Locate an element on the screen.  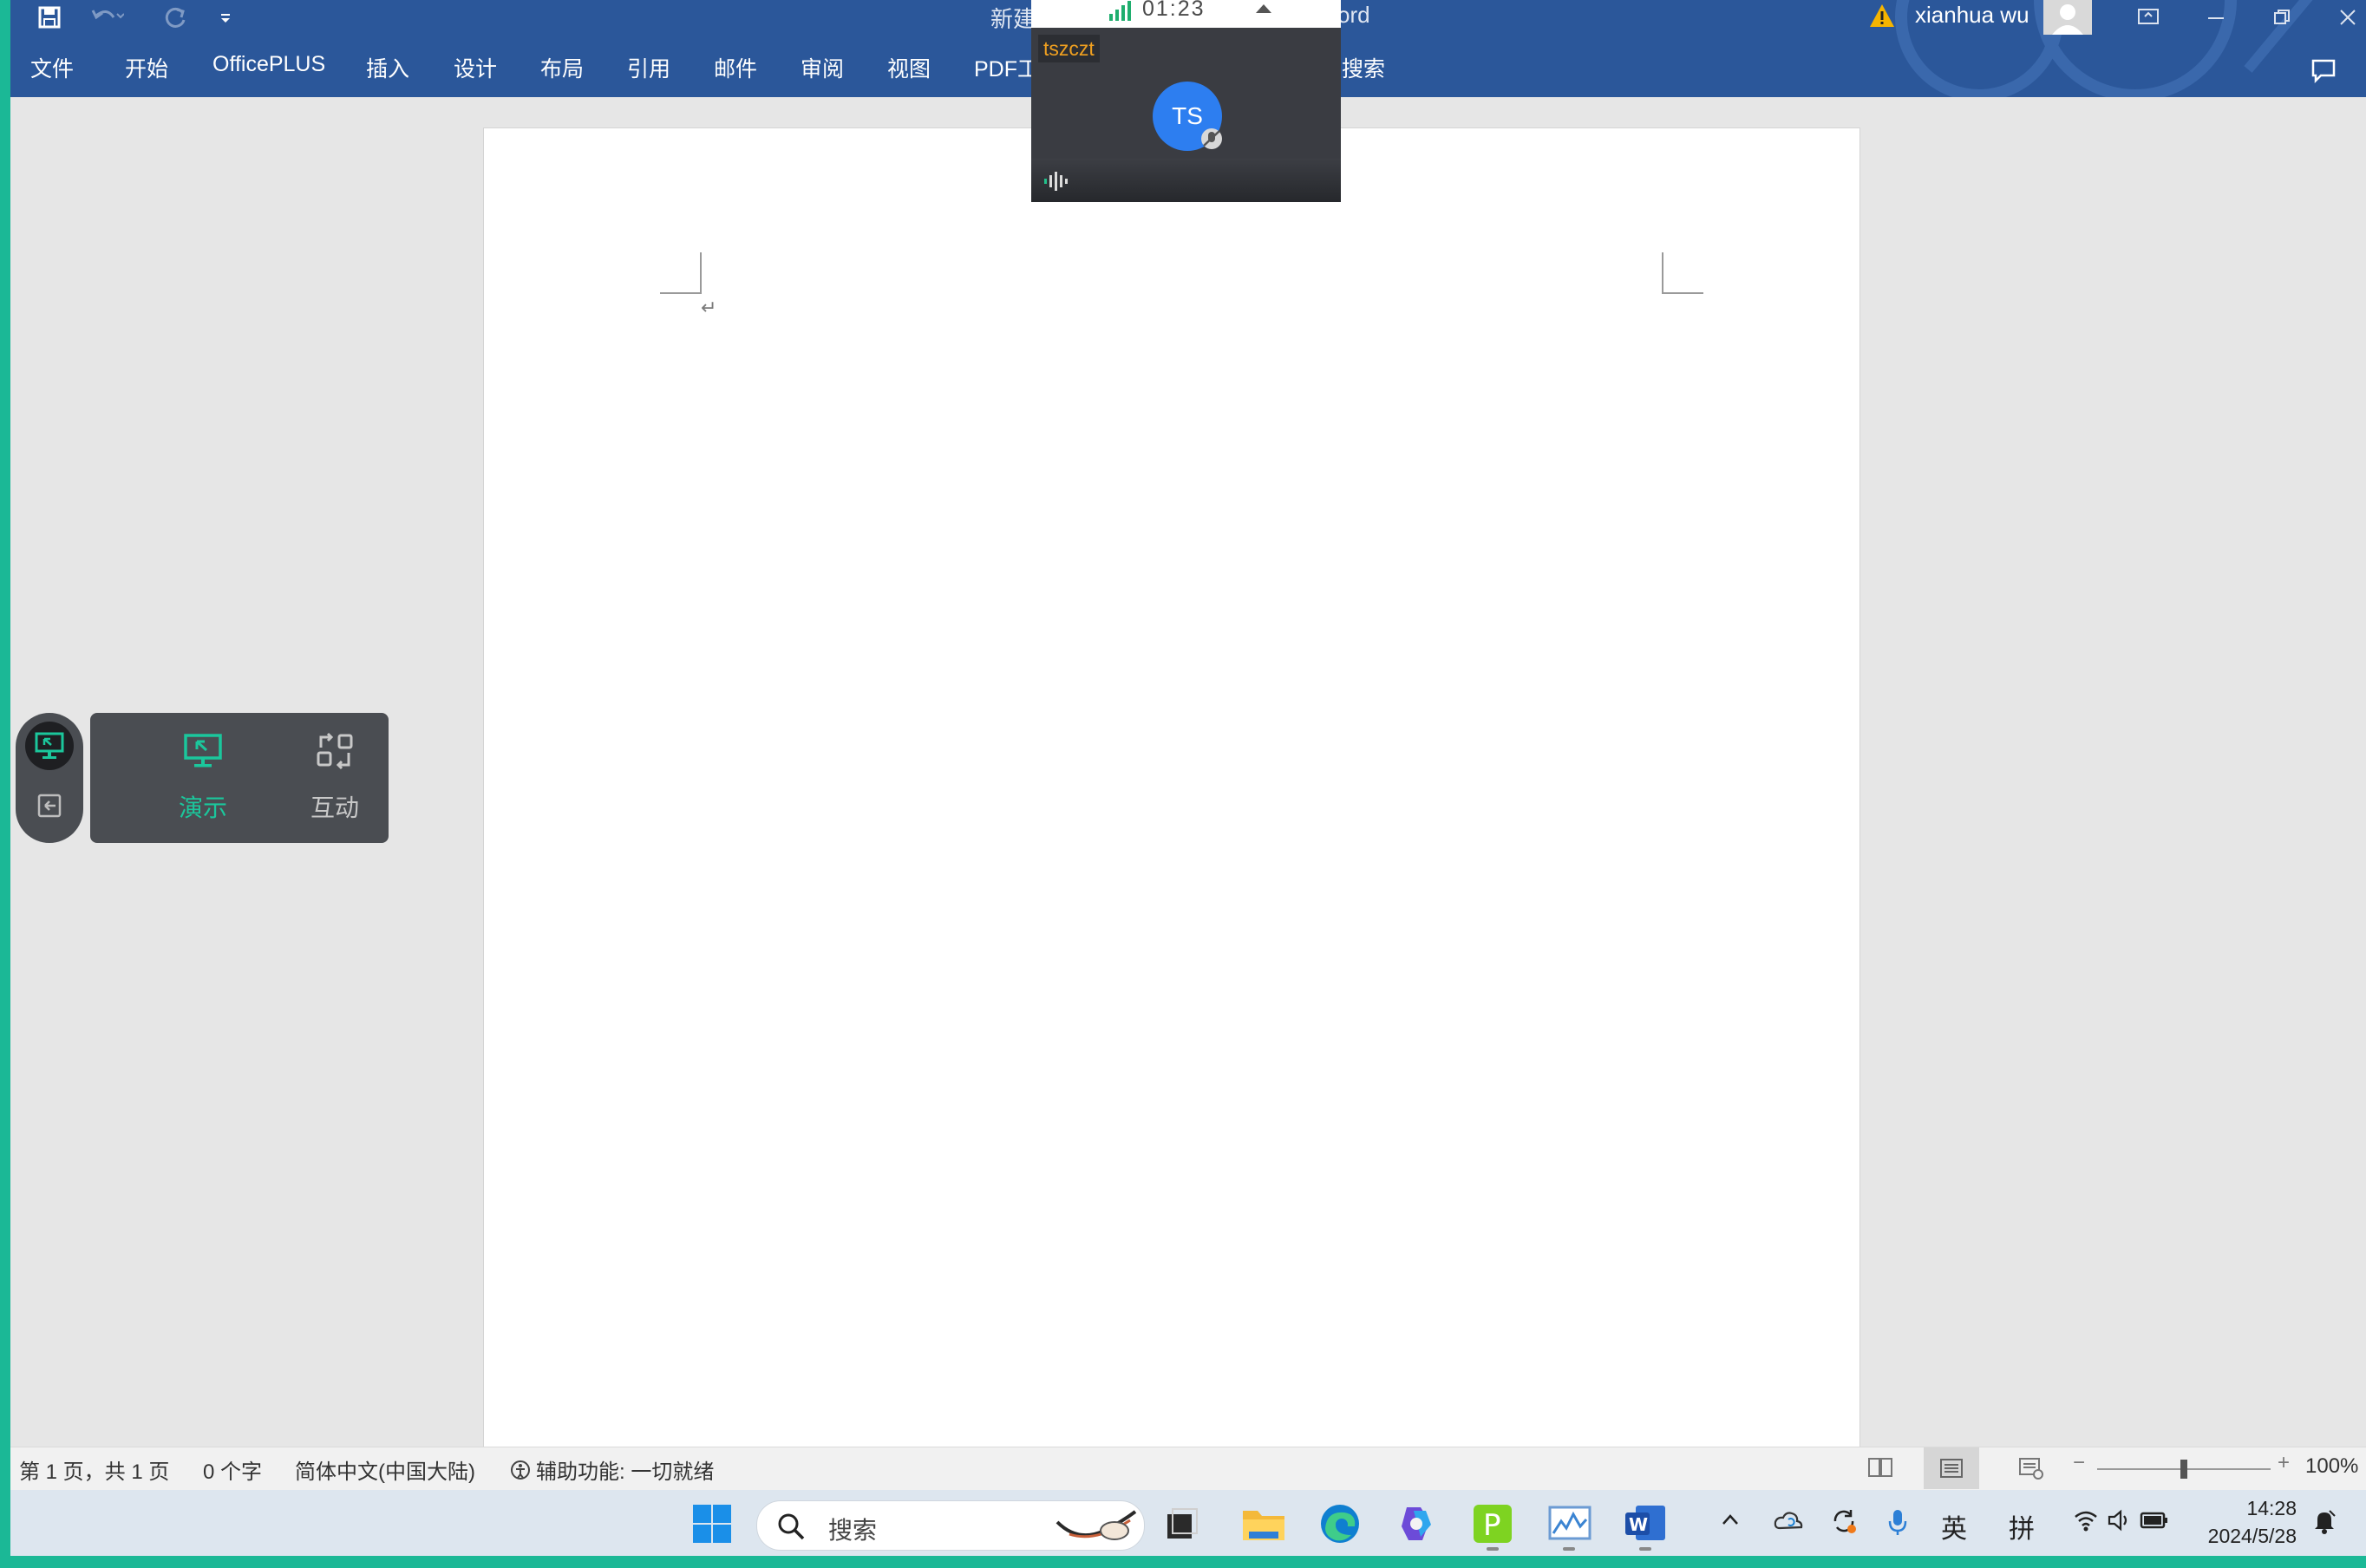
accessibility-status: 辅助功能: 一切就绪 is located at coordinates (611, 1469).